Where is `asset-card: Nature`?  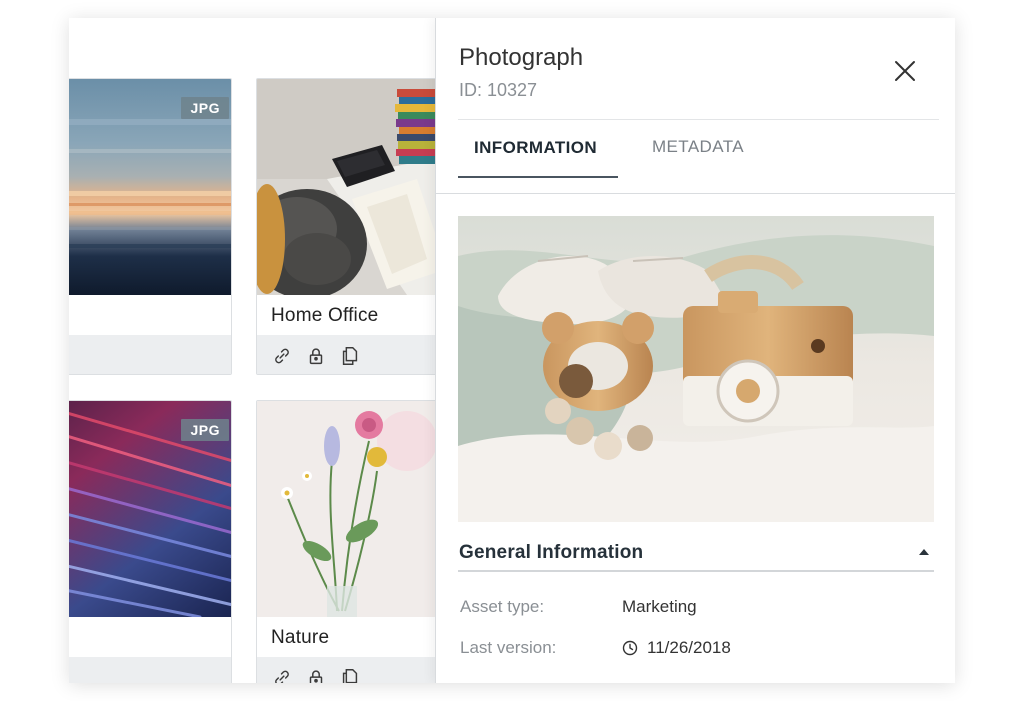
asset-card: Nature is located at coordinates (345, 541).